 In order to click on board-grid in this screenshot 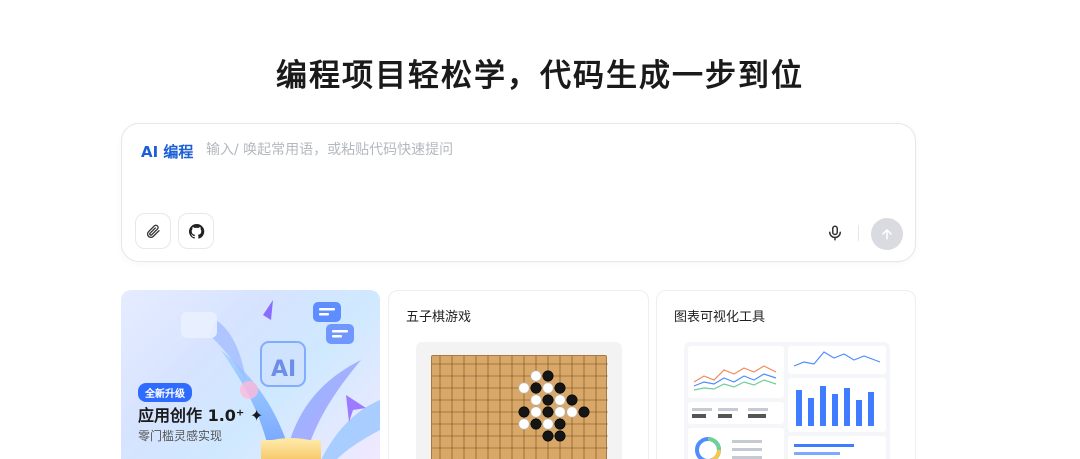, I will do `click(520, 407)`.